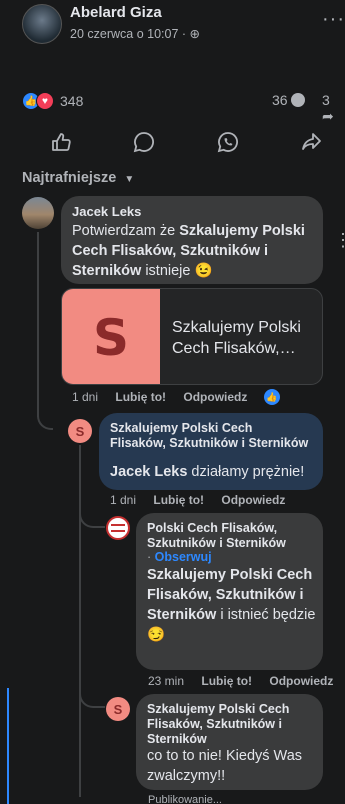  Describe the element at coordinates (326, 100) in the screenshot. I see `shares-count-value: 3` at that location.